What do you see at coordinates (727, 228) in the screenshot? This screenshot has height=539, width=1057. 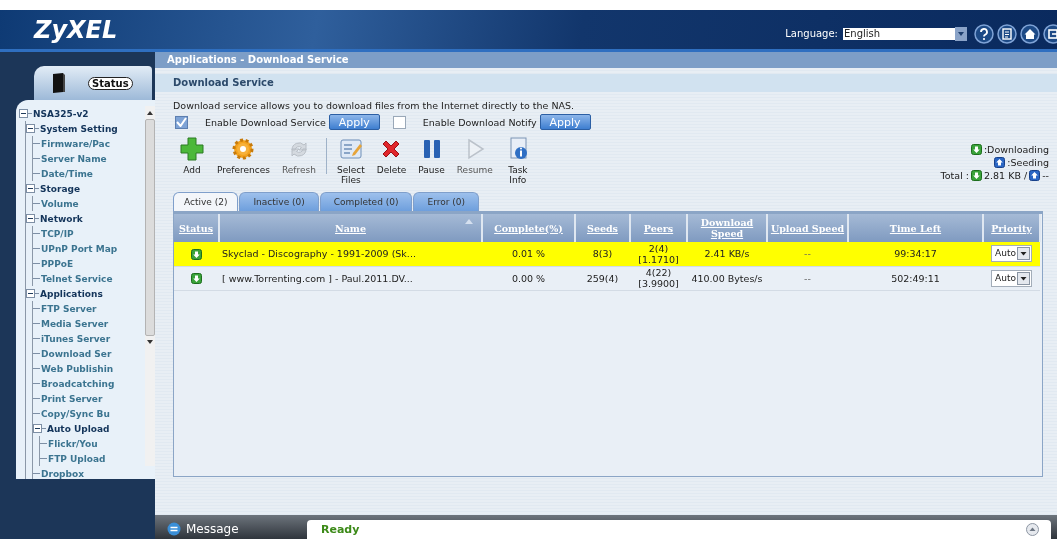 I see `column-header: Download Speed` at bounding box center [727, 228].